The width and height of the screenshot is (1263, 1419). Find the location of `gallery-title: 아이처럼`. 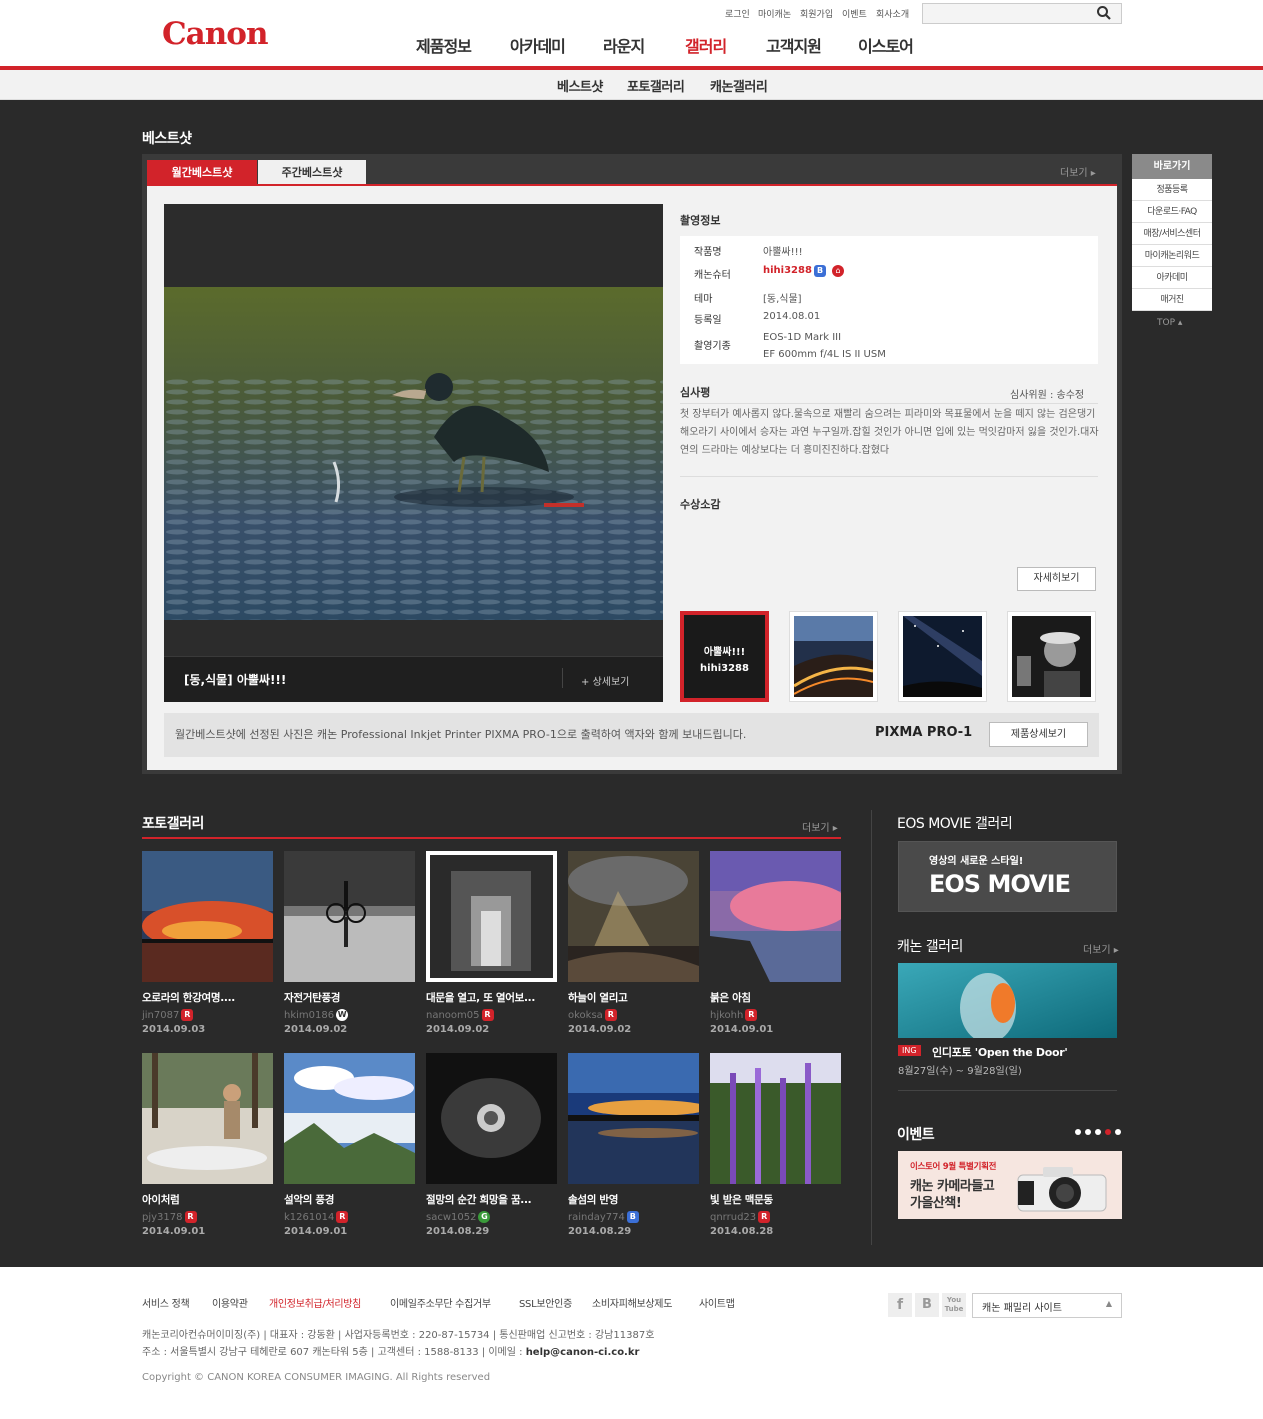

gallery-title: 아이처럼 is located at coordinates (207, 1199).